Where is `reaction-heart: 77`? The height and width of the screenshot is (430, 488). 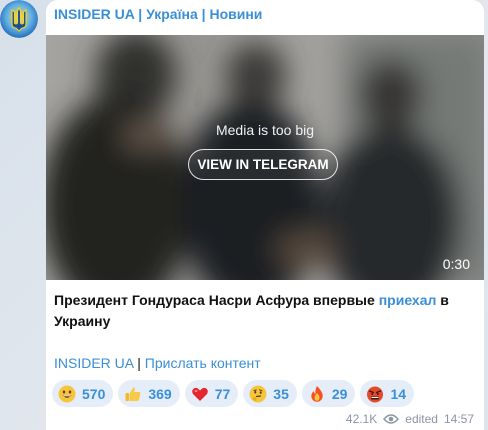
reaction-heart: 77 is located at coordinates (211, 393).